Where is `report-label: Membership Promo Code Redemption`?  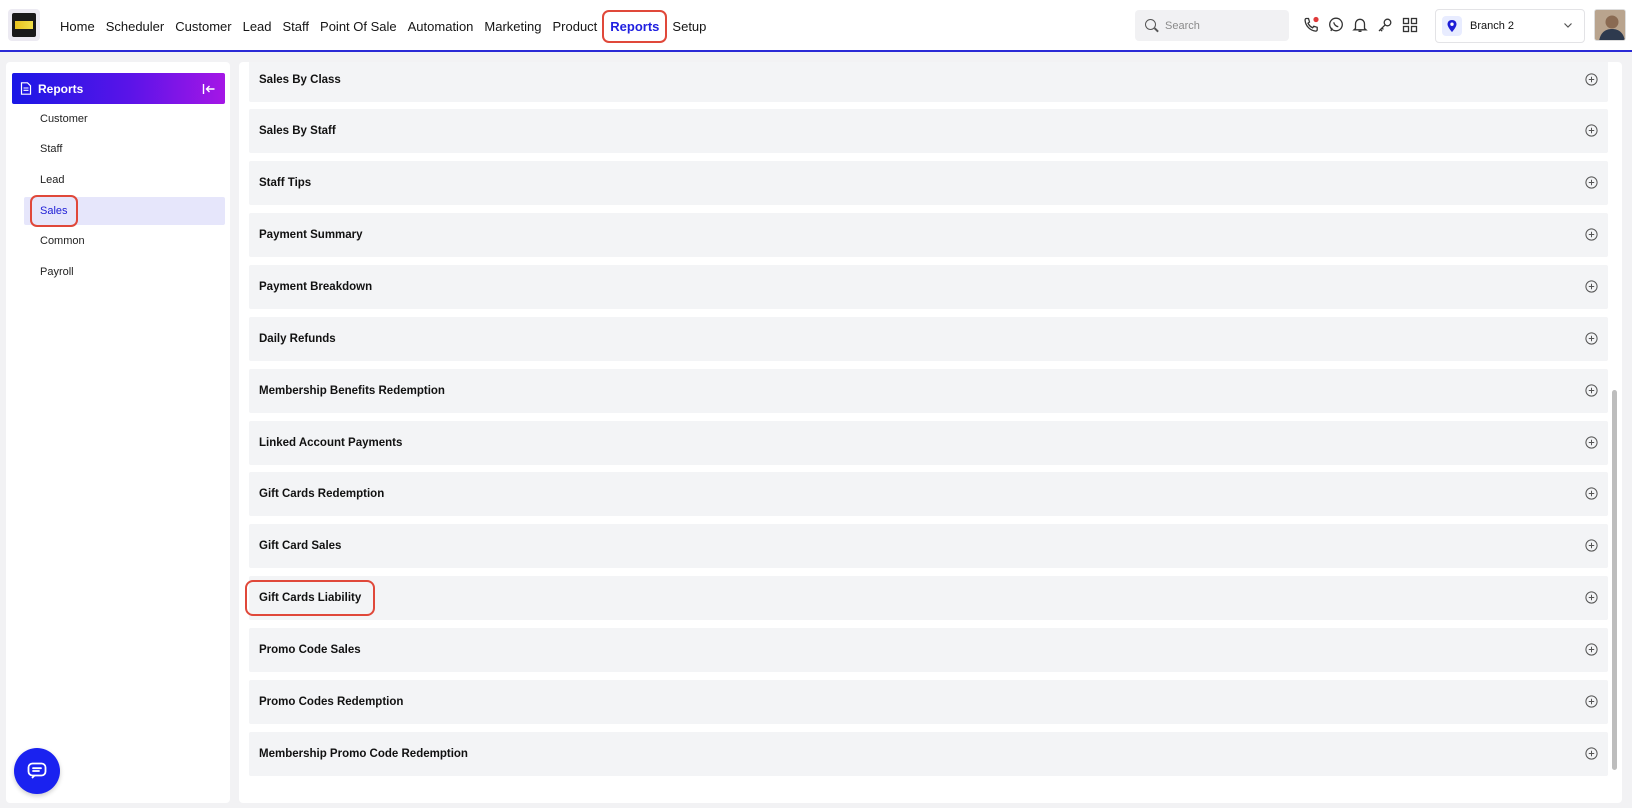 report-label: Membership Promo Code Redemption is located at coordinates (363, 754).